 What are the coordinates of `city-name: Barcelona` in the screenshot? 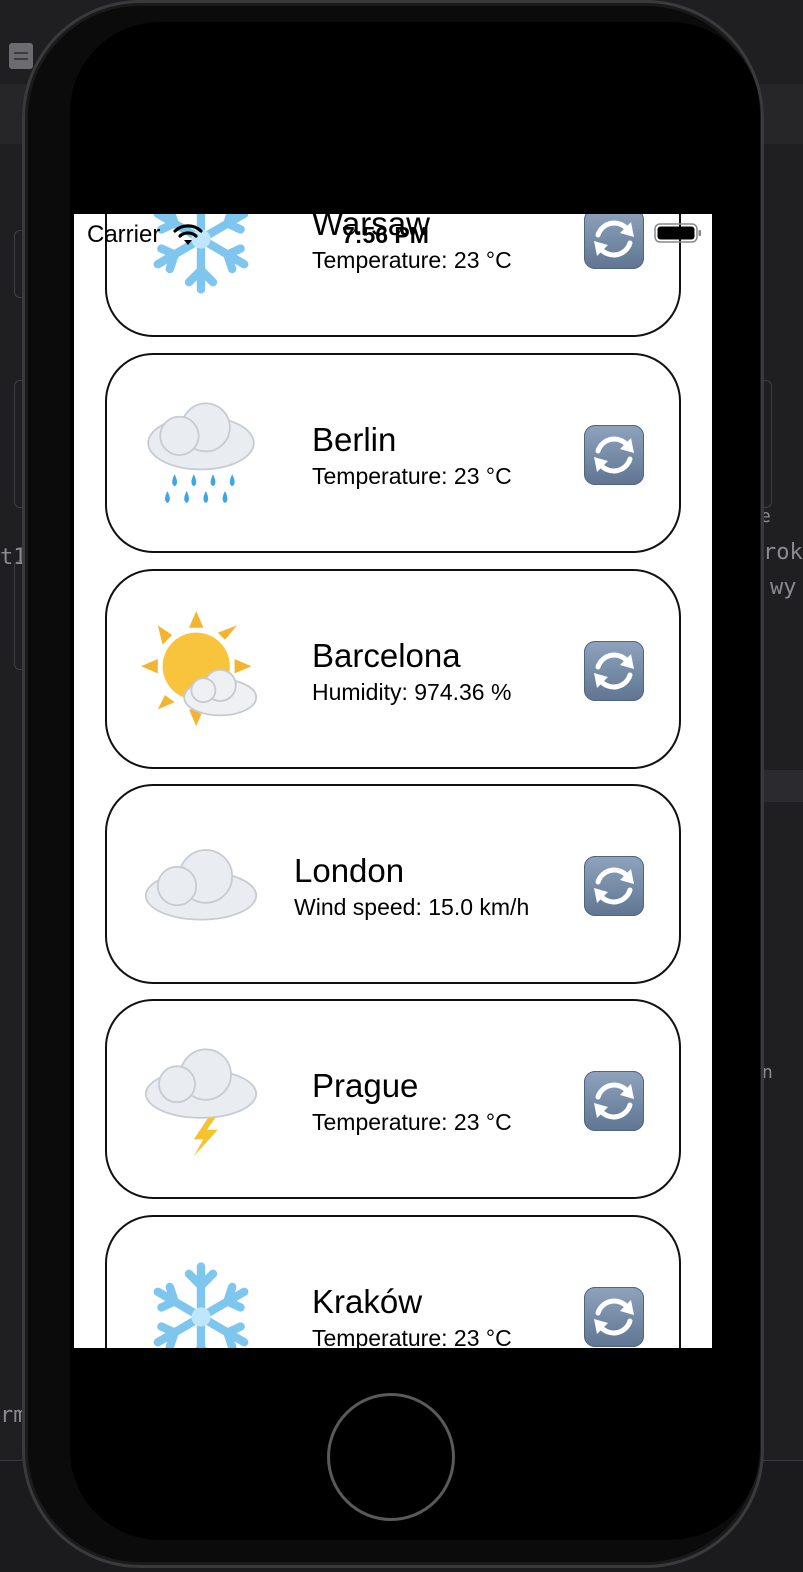 It's located at (386, 655).